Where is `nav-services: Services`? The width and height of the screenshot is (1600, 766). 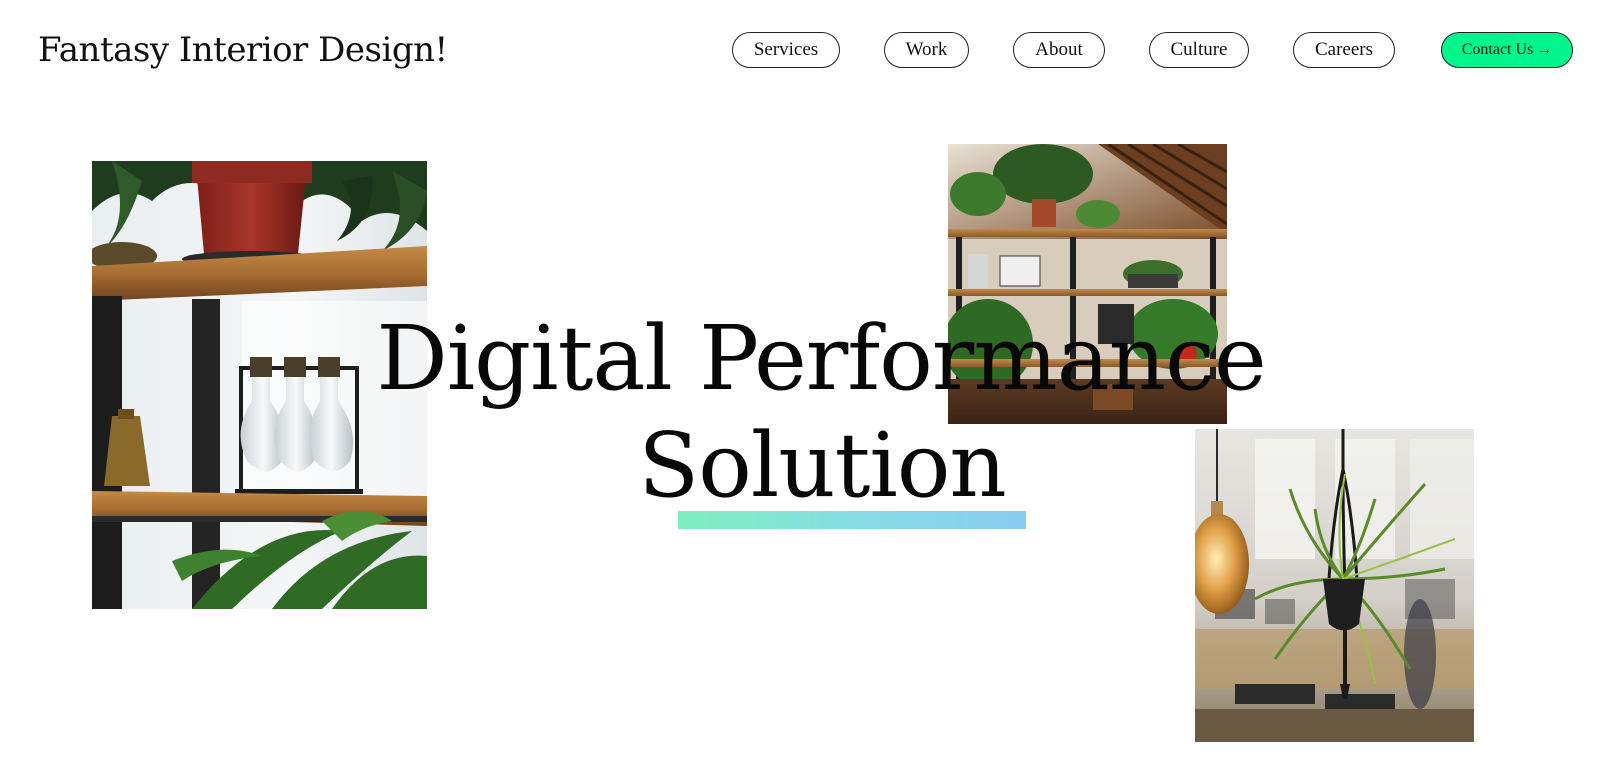 nav-services: Services is located at coordinates (786, 50).